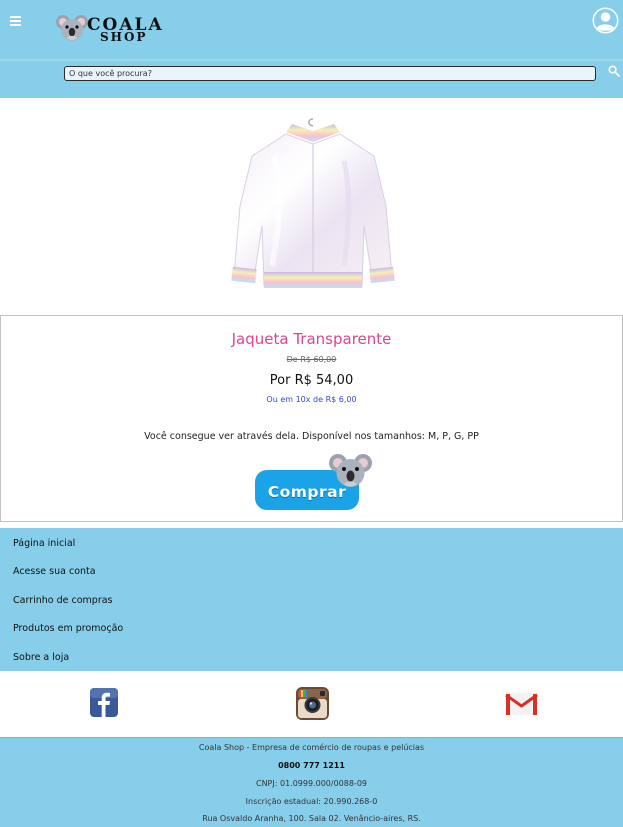  I want to click on nav-item-promotions: Produtos em promoção, so click(68, 628).